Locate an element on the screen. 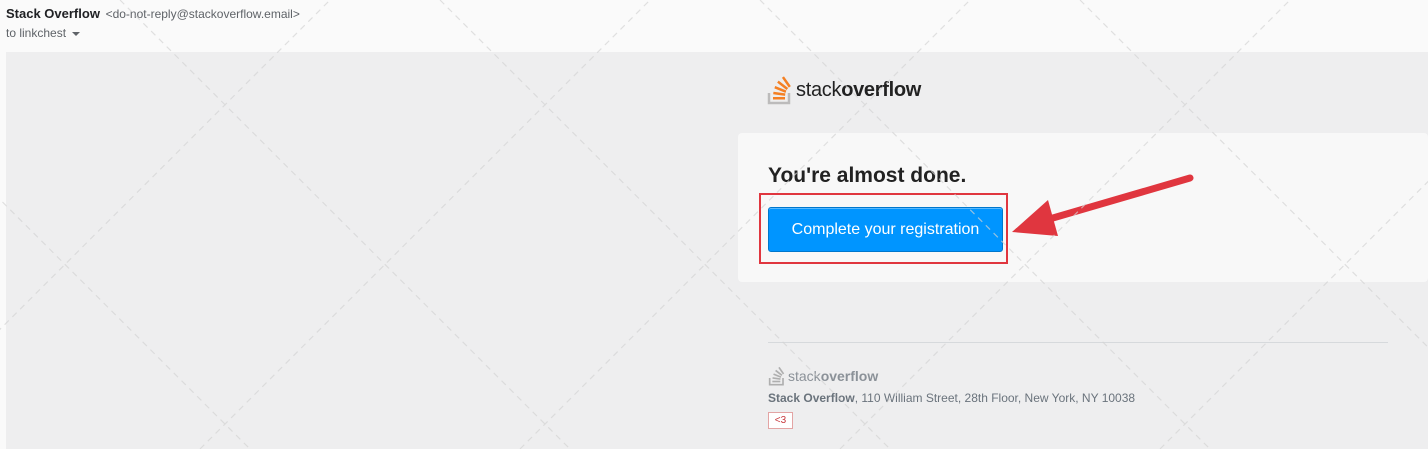 The height and width of the screenshot is (449, 1428). footer-logo-text: stackoverflow is located at coordinates (833, 376).